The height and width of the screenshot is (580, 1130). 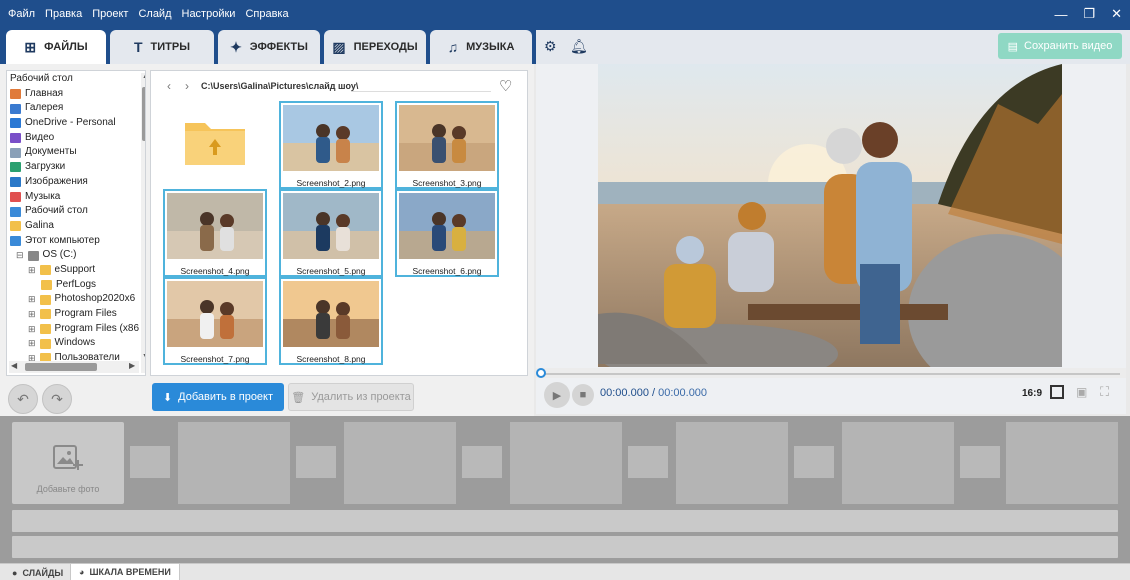 What do you see at coordinates (583, 395) in the screenshot?
I see `stop-button: ■` at bounding box center [583, 395].